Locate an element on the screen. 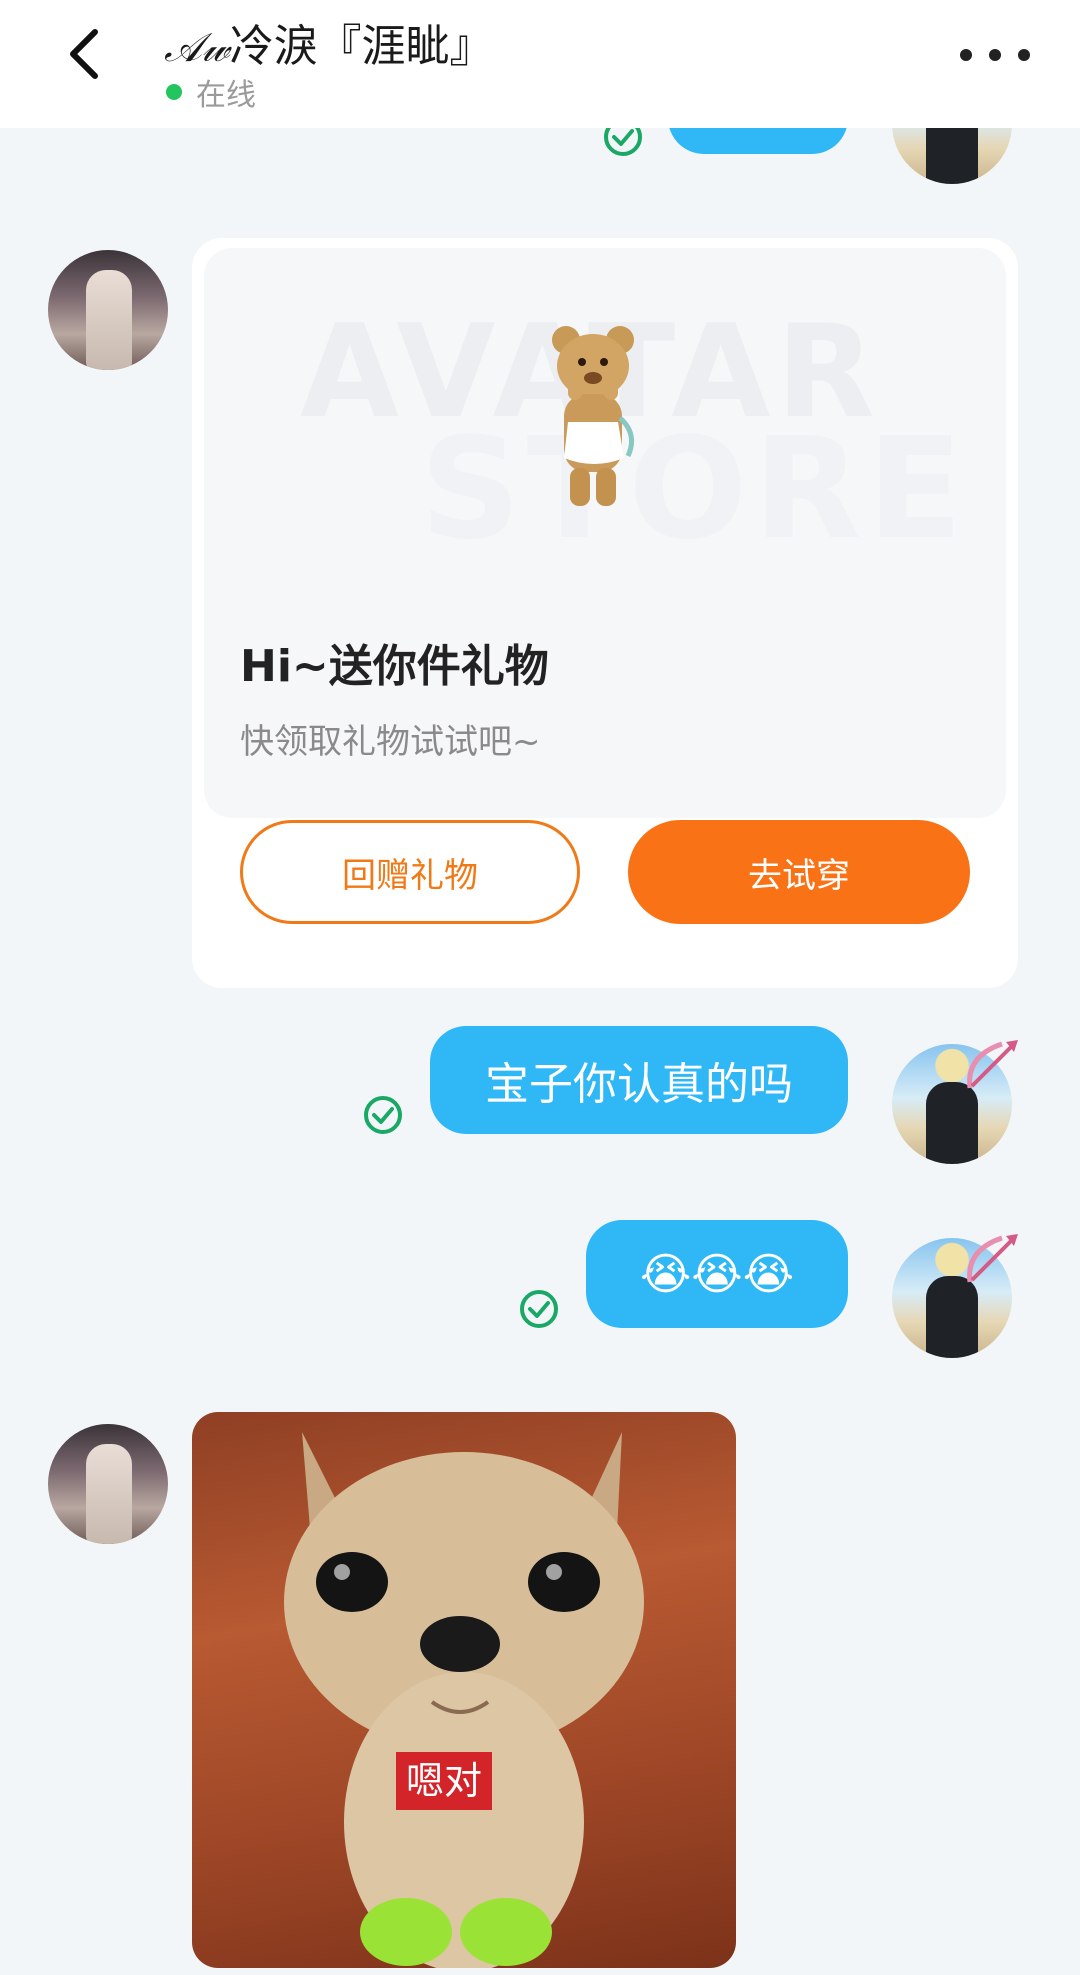 The width and height of the screenshot is (1080, 1975). message-bubble: 宝子你认真的吗 is located at coordinates (639, 1080).